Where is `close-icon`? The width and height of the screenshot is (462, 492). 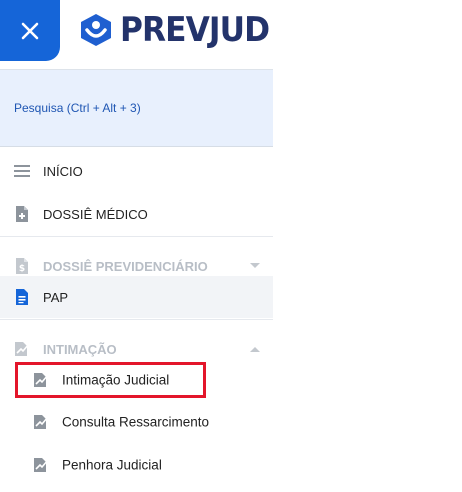
close-icon is located at coordinates (30, 30).